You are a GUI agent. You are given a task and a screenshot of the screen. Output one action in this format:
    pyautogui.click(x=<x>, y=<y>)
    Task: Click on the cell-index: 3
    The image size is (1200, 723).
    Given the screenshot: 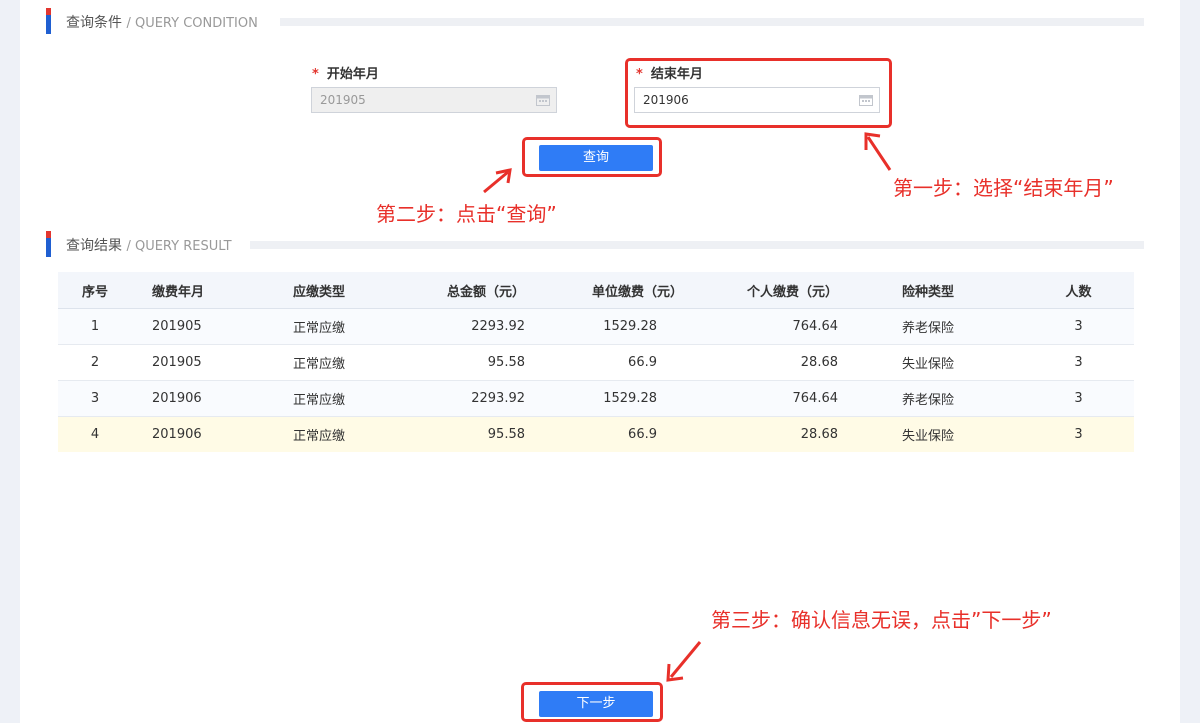 What is the action you would take?
    pyautogui.click(x=95, y=398)
    